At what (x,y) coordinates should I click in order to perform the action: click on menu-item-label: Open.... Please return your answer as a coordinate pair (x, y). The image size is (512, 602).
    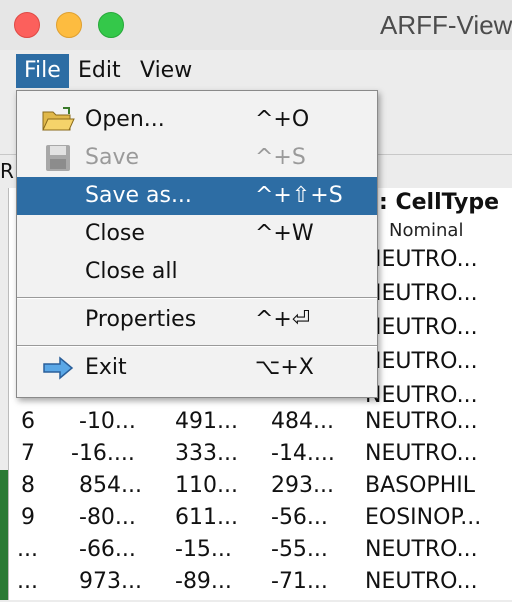
    Looking at the image, I should click on (125, 119).